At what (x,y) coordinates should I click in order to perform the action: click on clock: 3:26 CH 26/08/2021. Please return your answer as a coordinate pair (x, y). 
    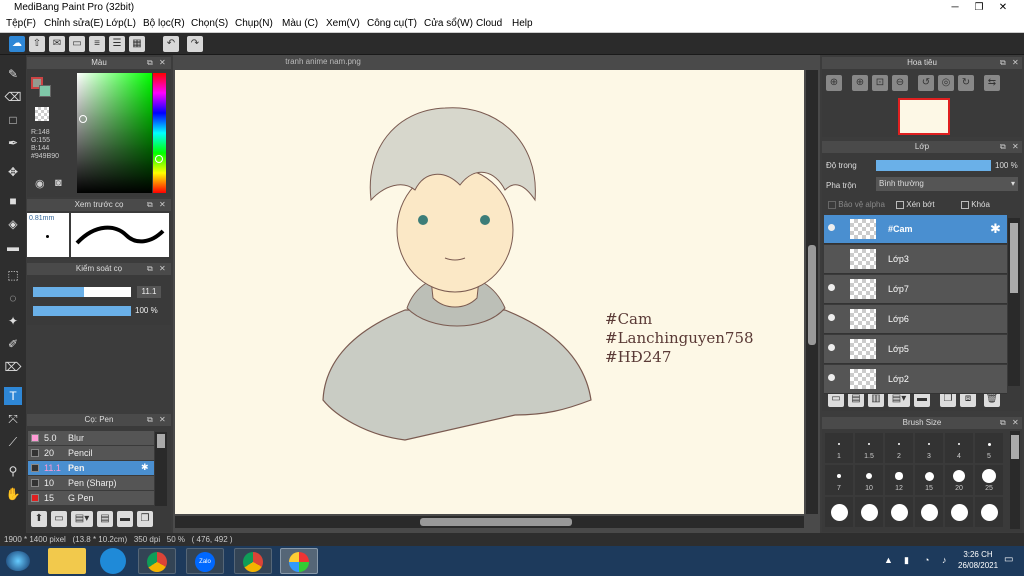
    Looking at the image, I should click on (978, 560).